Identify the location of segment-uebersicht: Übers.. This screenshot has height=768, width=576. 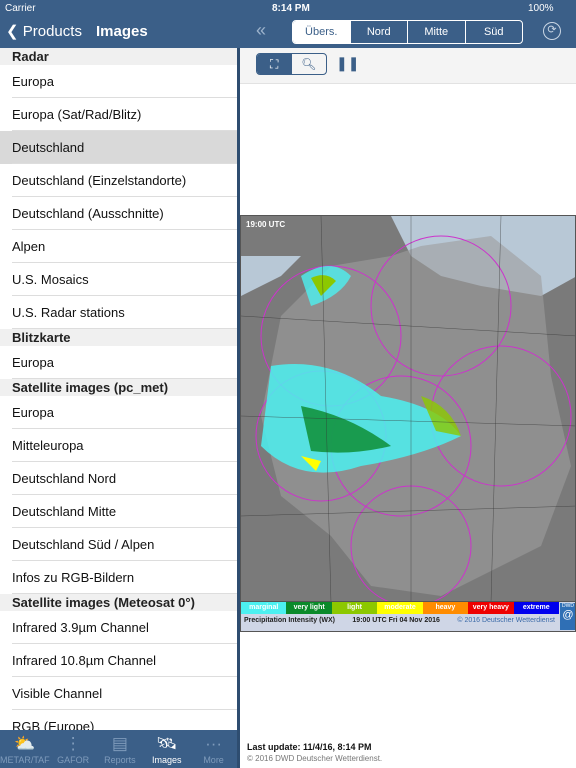
(321, 32).